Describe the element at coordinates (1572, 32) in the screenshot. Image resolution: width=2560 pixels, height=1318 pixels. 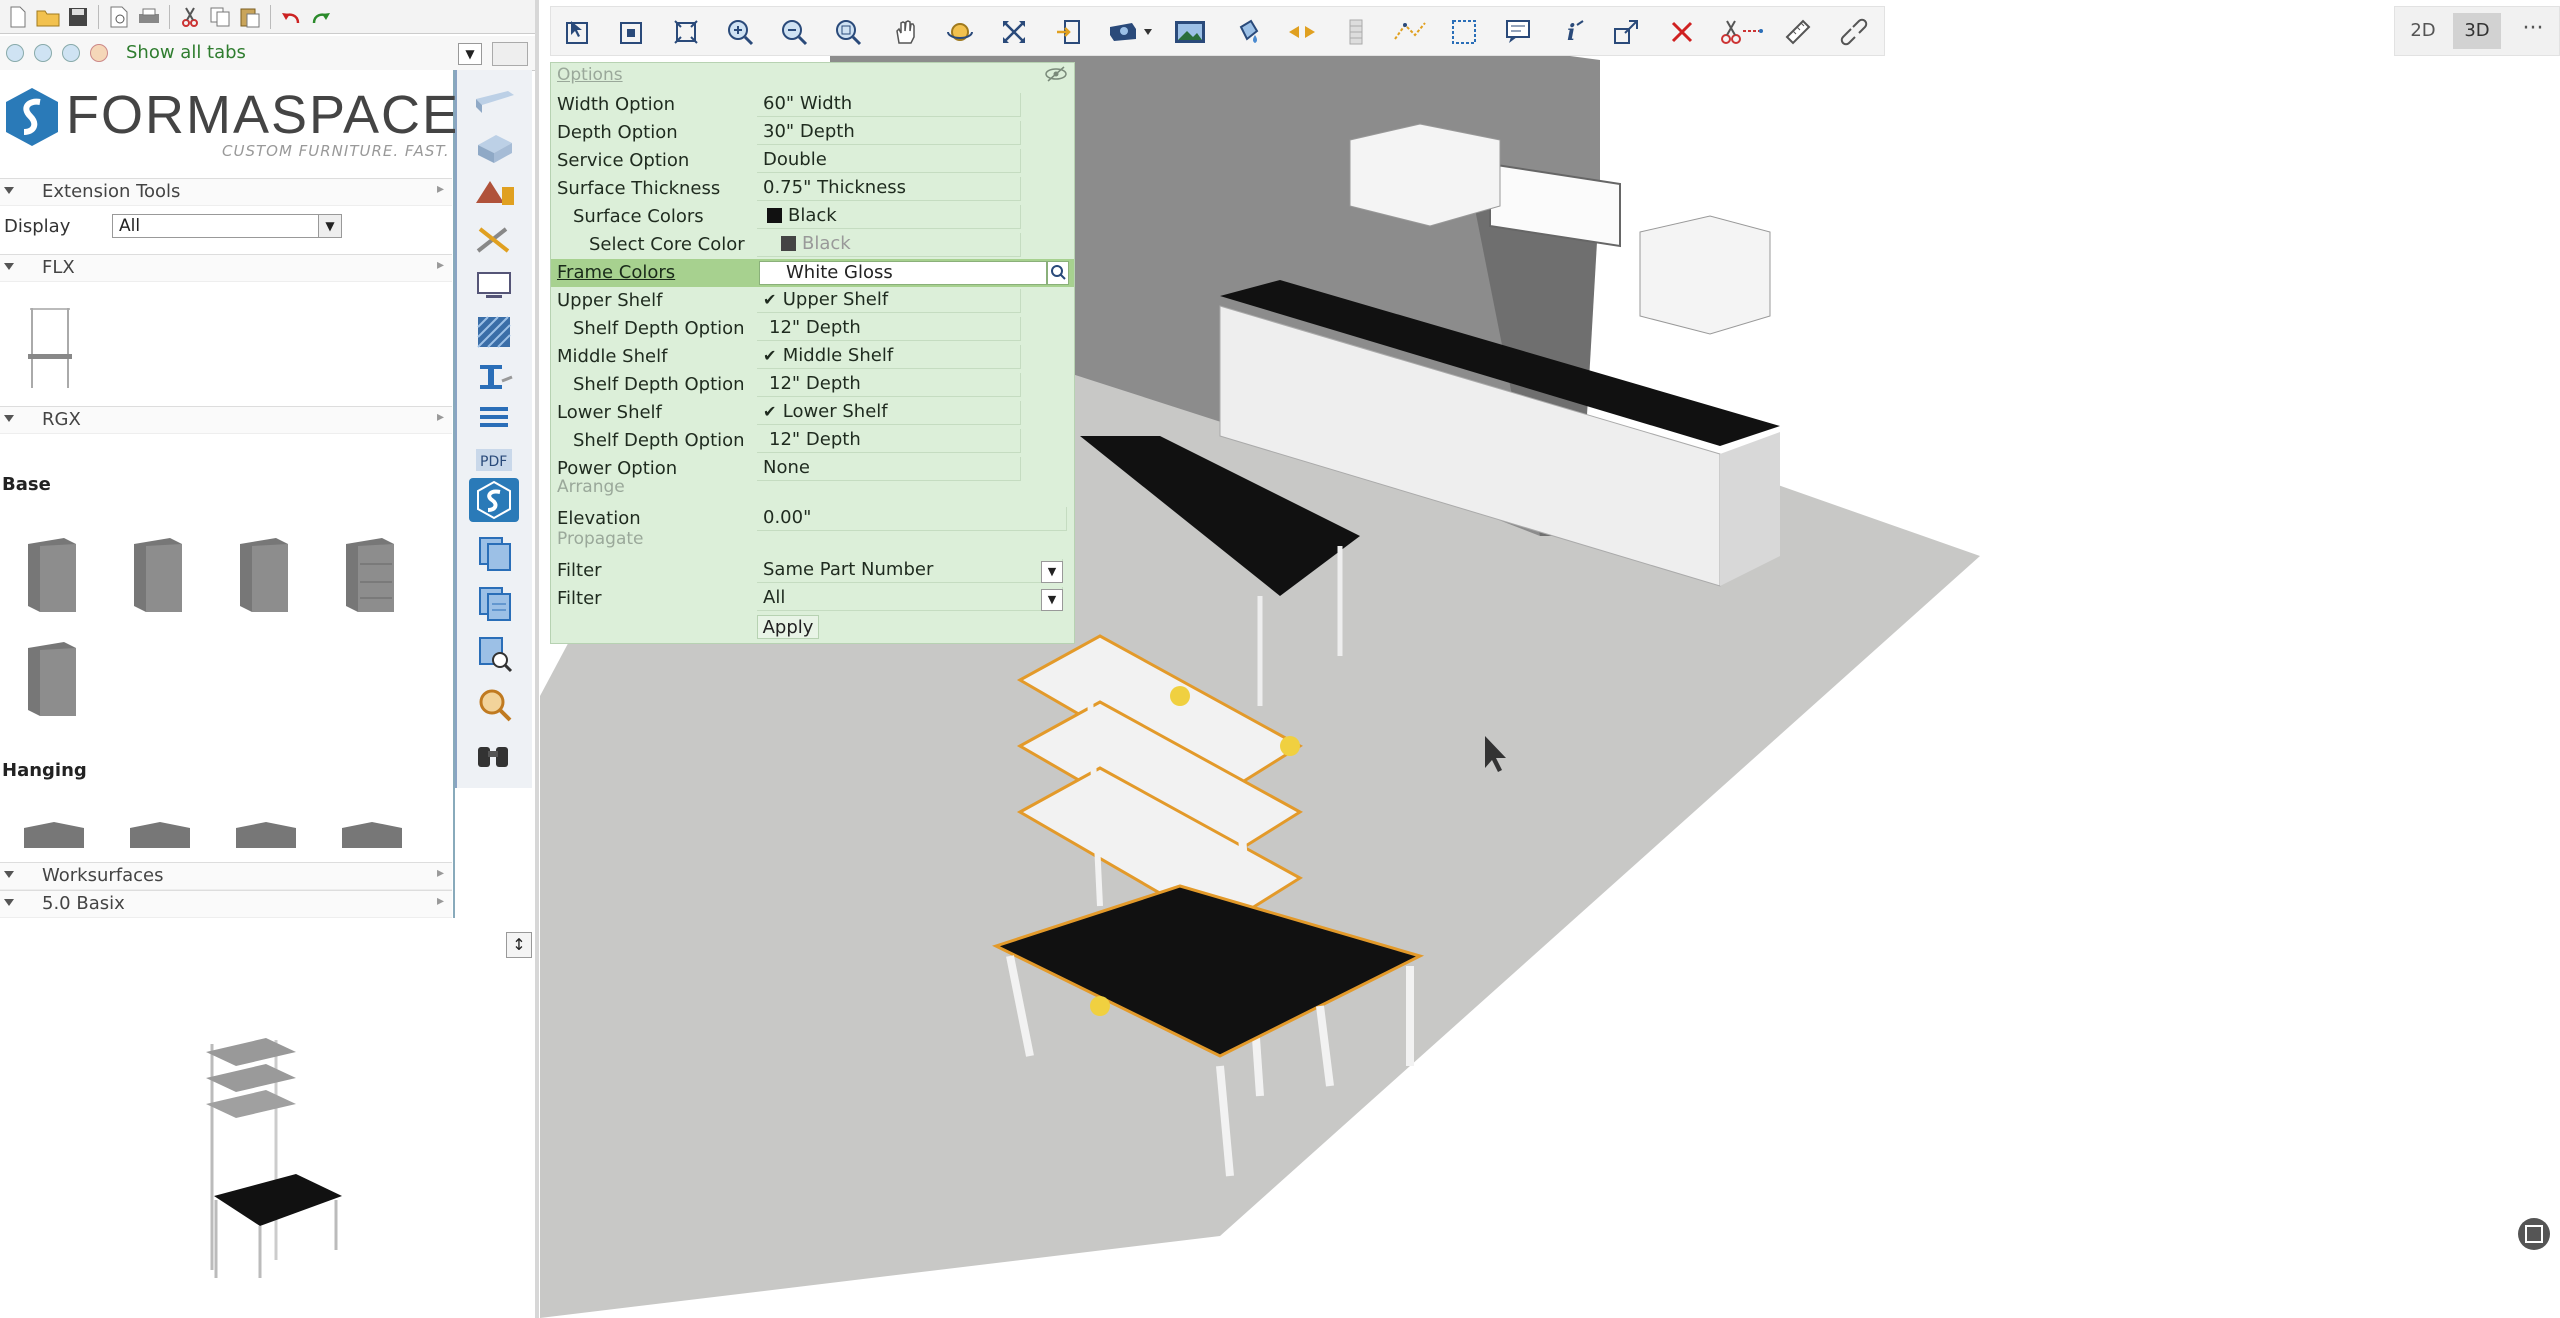
I see `info-icon: i` at that location.